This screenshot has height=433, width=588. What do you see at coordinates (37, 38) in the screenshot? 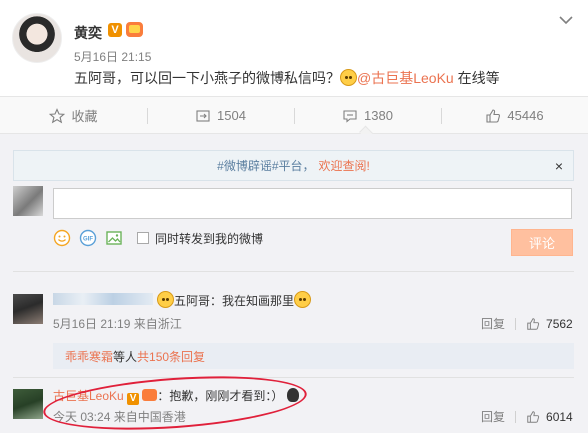
I see `author-avatar` at bounding box center [37, 38].